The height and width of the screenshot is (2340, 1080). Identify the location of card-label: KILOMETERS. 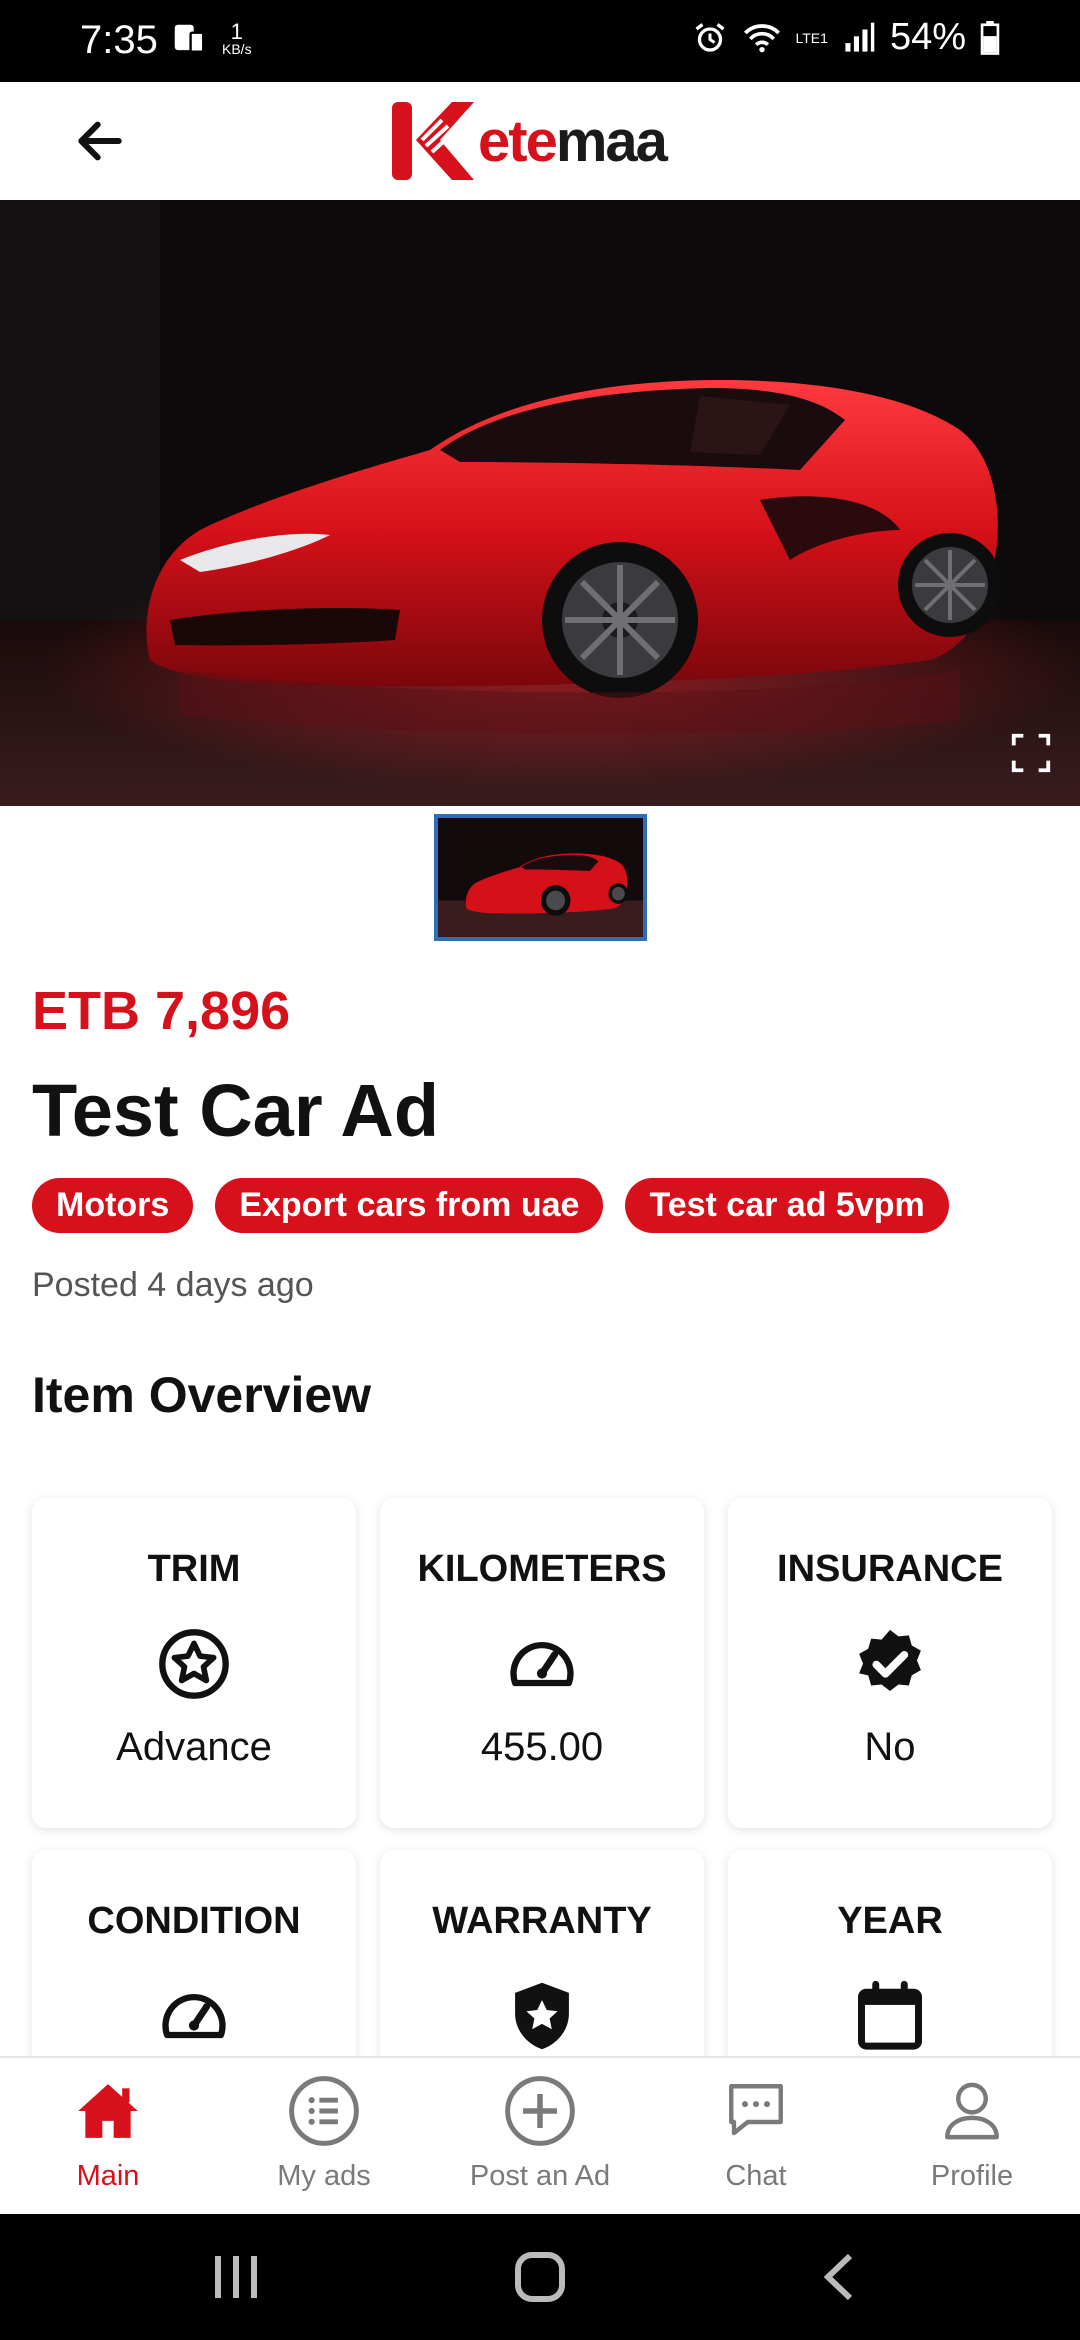
(542, 1569).